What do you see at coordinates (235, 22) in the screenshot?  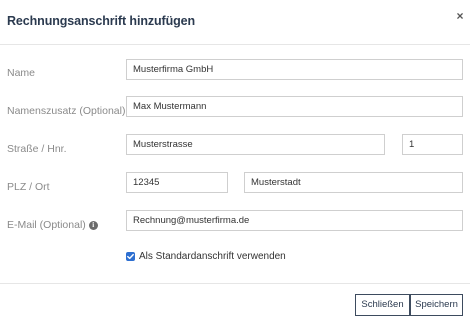 I see `dialog-header: Rechnungsanschrift hinzufügen ×` at bounding box center [235, 22].